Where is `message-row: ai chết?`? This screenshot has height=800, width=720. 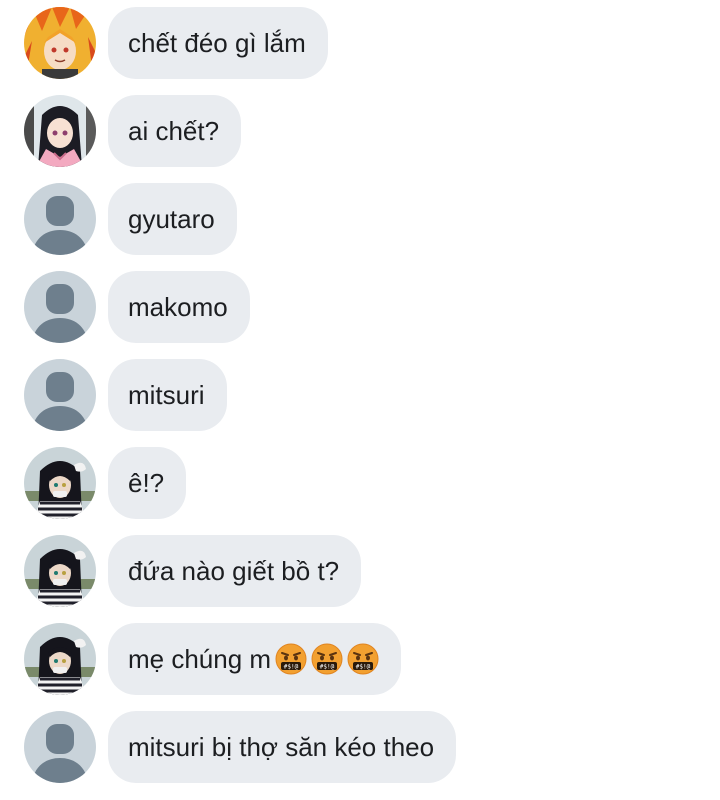
message-row: ai chết? is located at coordinates (133, 131).